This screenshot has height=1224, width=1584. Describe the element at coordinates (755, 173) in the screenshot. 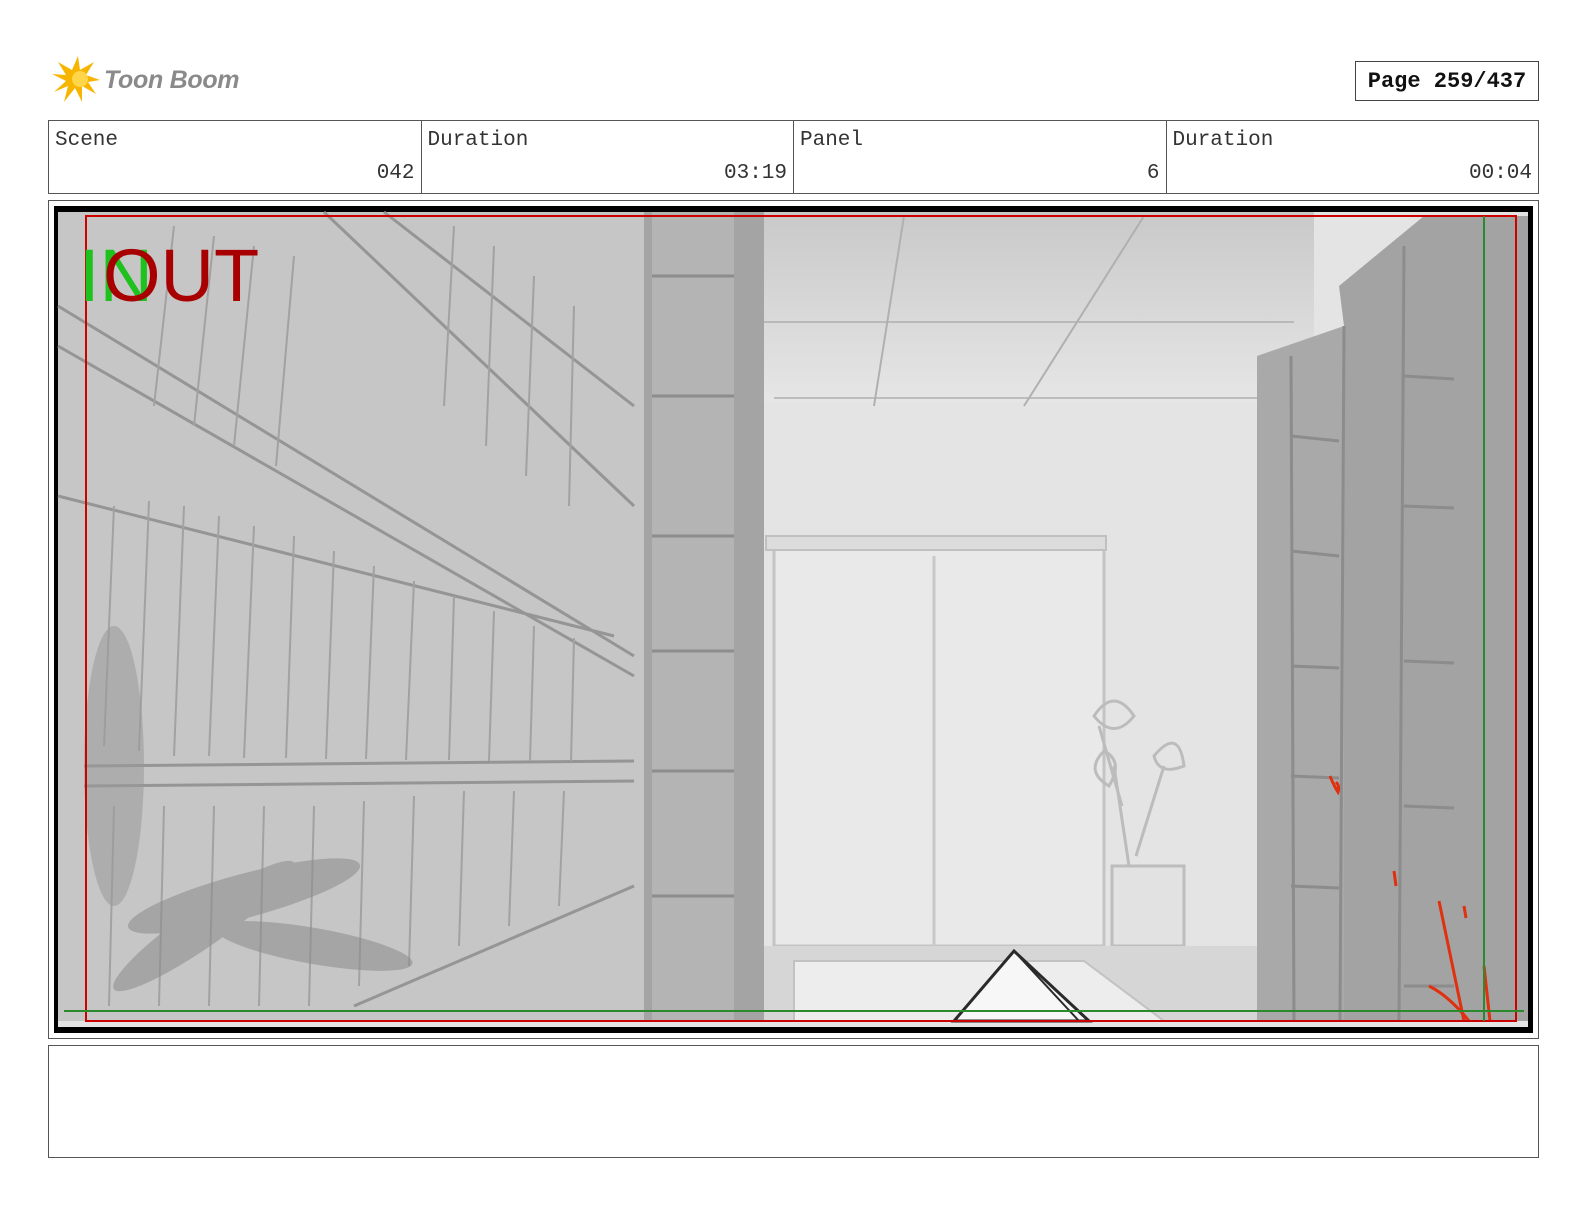

I see `scene-duration-value: 03:19` at that location.